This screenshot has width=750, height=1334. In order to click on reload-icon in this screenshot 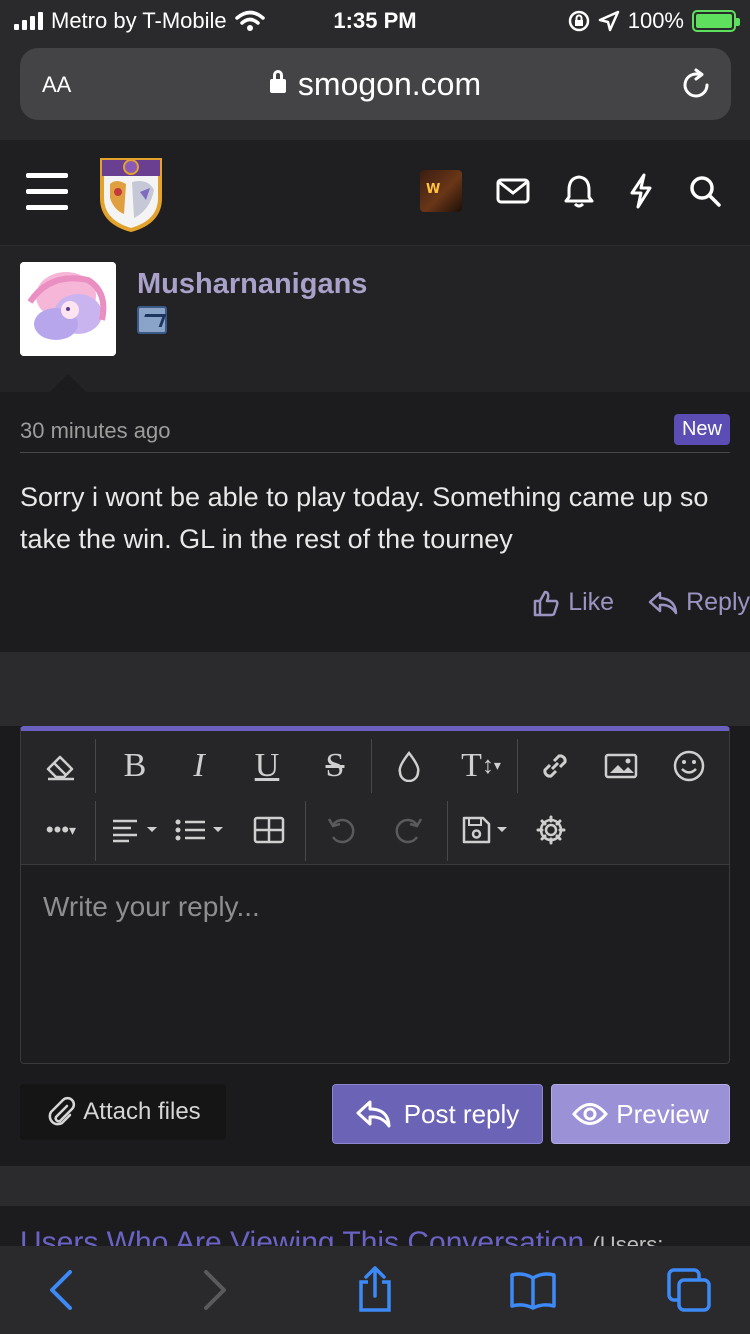, I will do `click(696, 85)`.